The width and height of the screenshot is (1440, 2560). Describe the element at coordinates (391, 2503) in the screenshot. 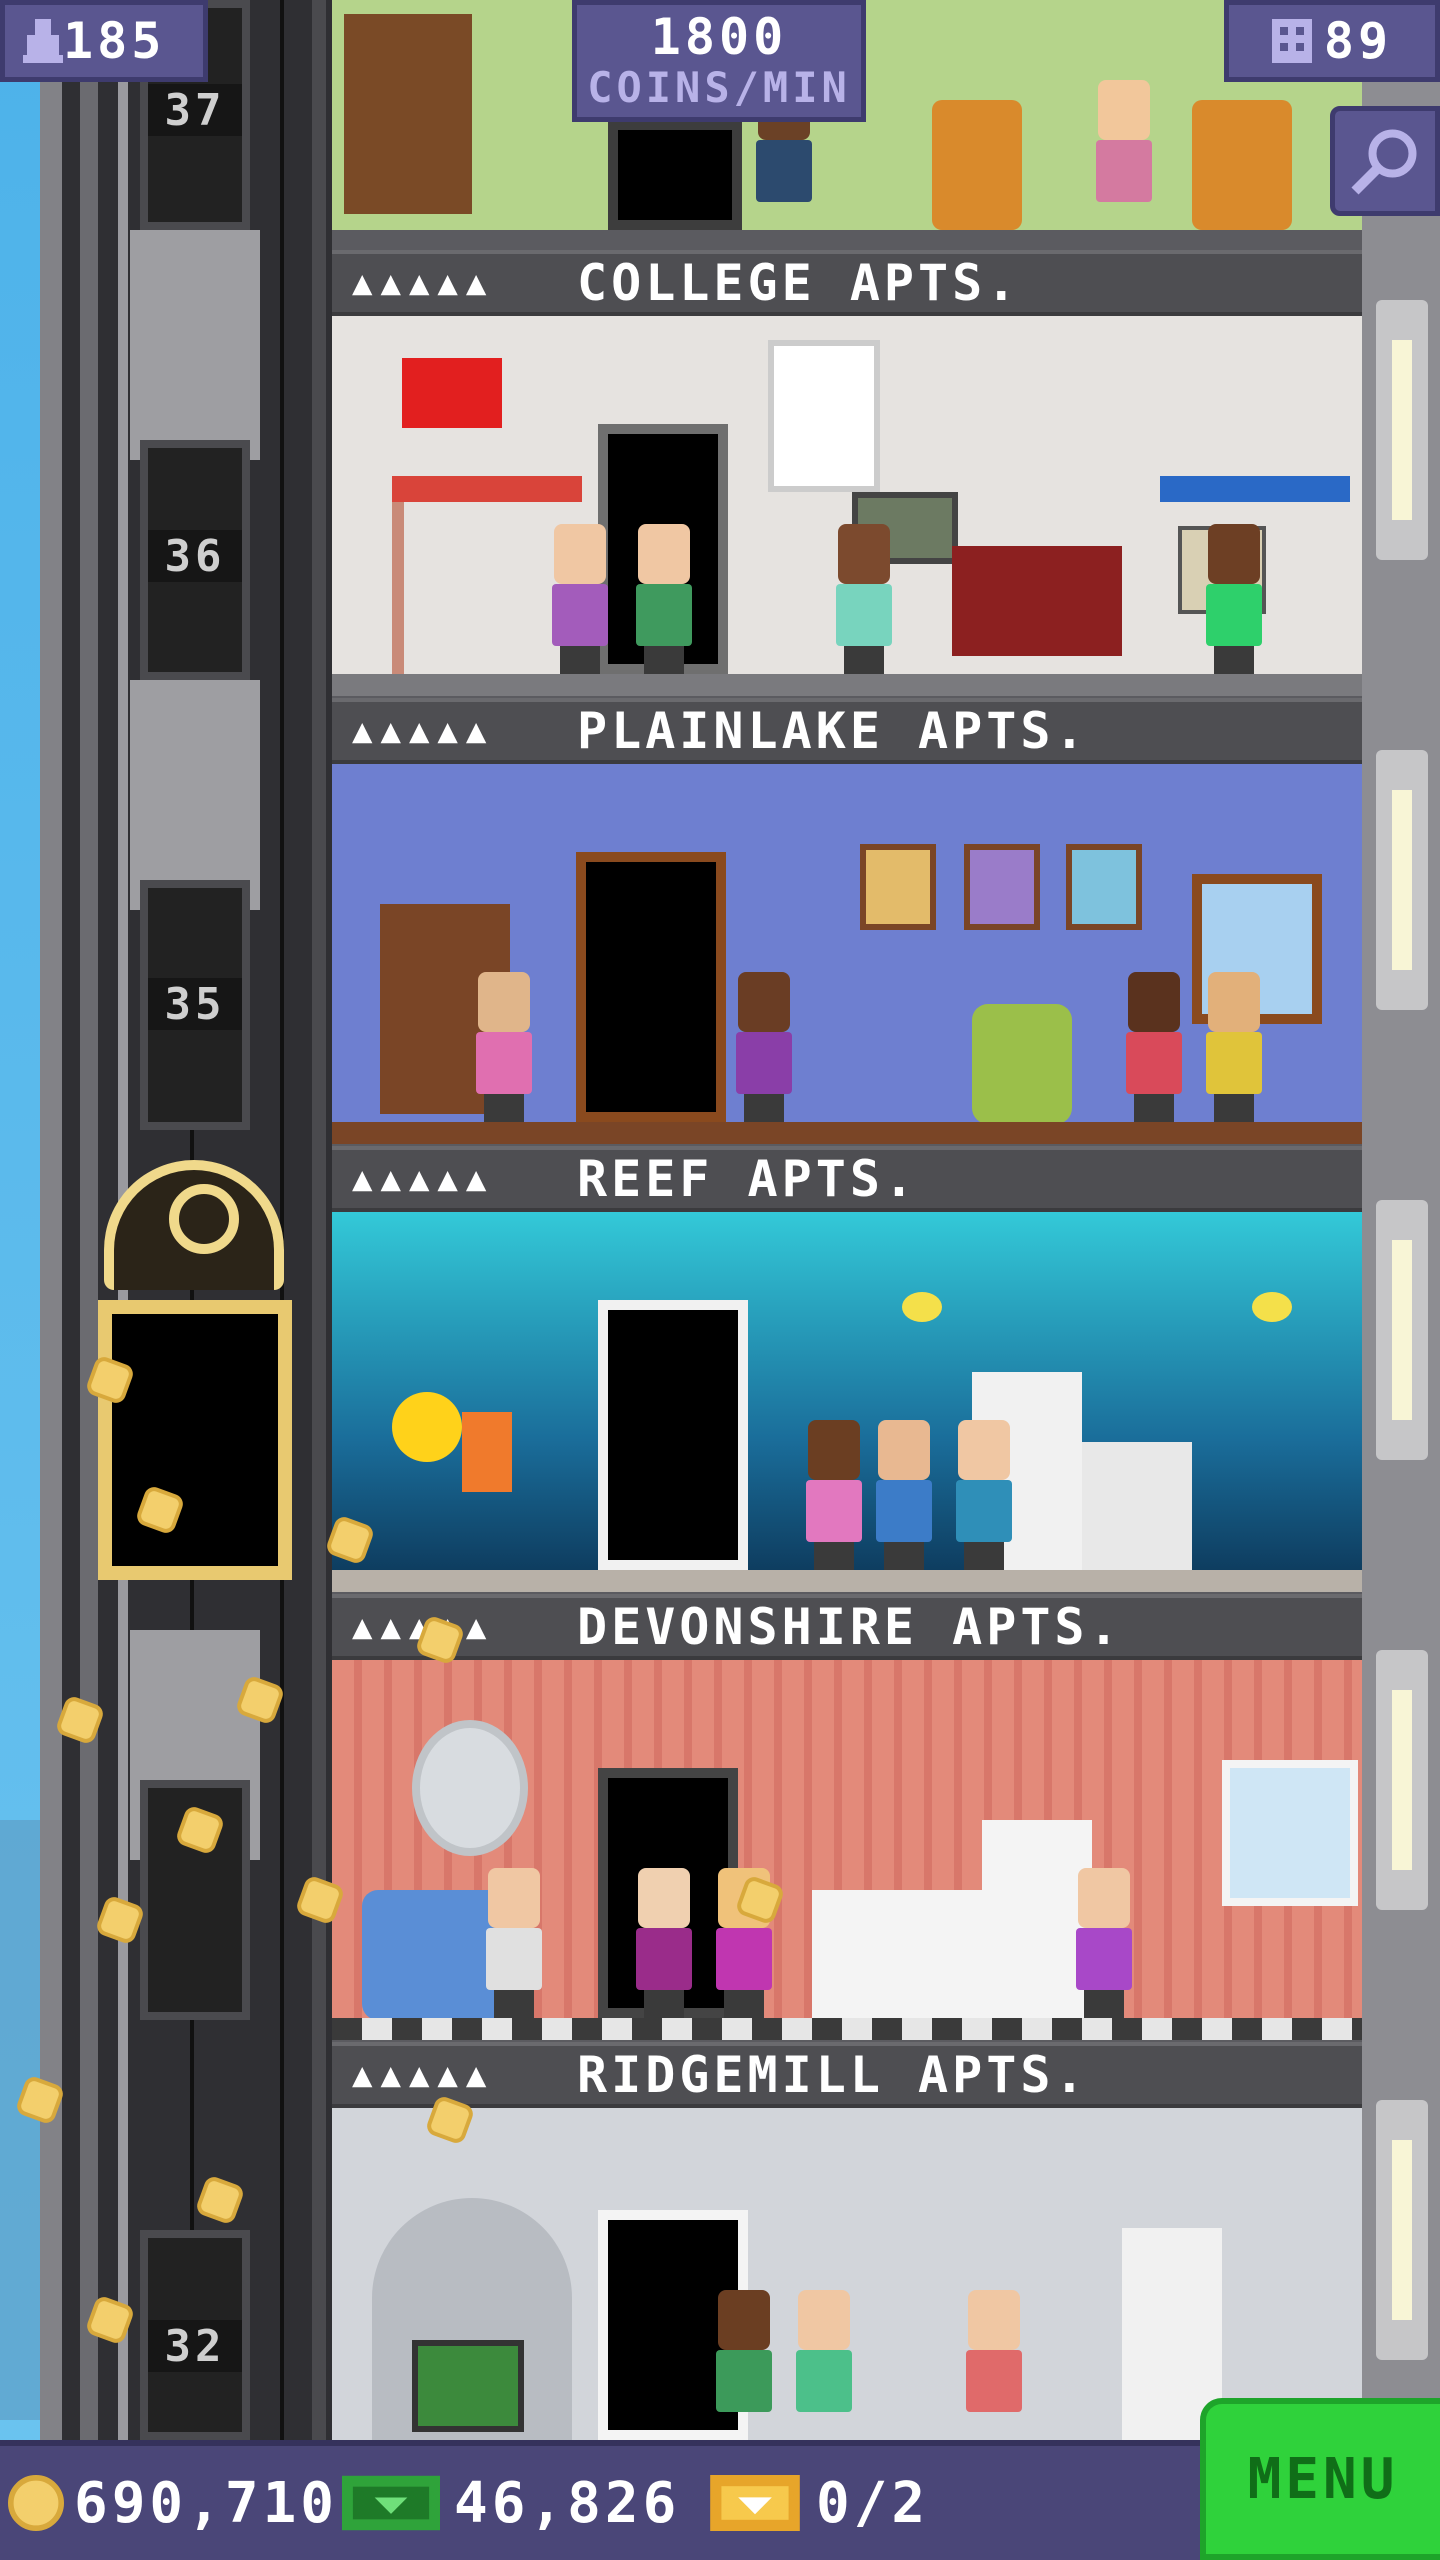

I see `bux-icon` at that location.